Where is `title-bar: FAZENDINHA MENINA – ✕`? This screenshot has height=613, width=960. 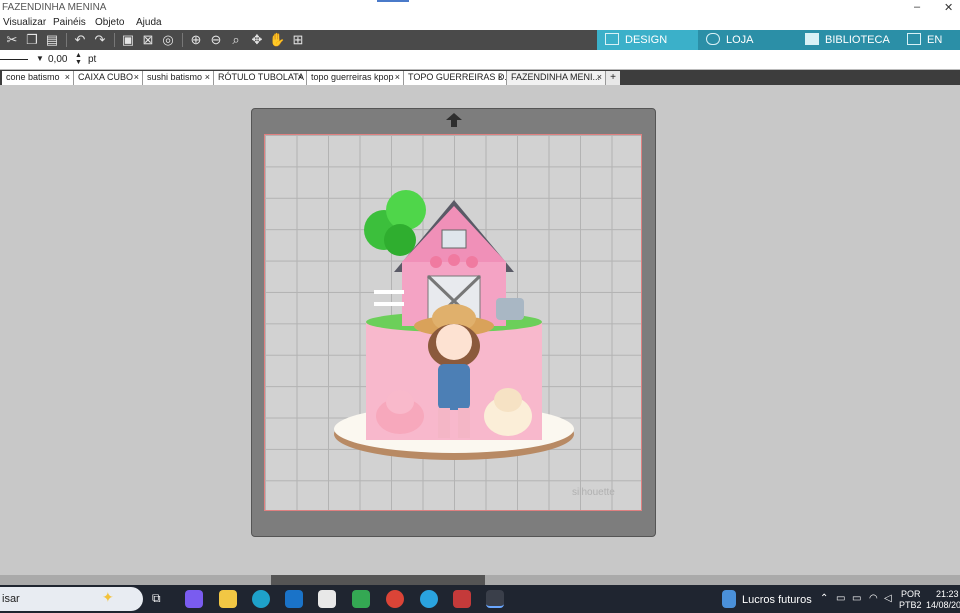 title-bar: FAZENDINHA MENINA – ✕ is located at coordinates (480, 8).